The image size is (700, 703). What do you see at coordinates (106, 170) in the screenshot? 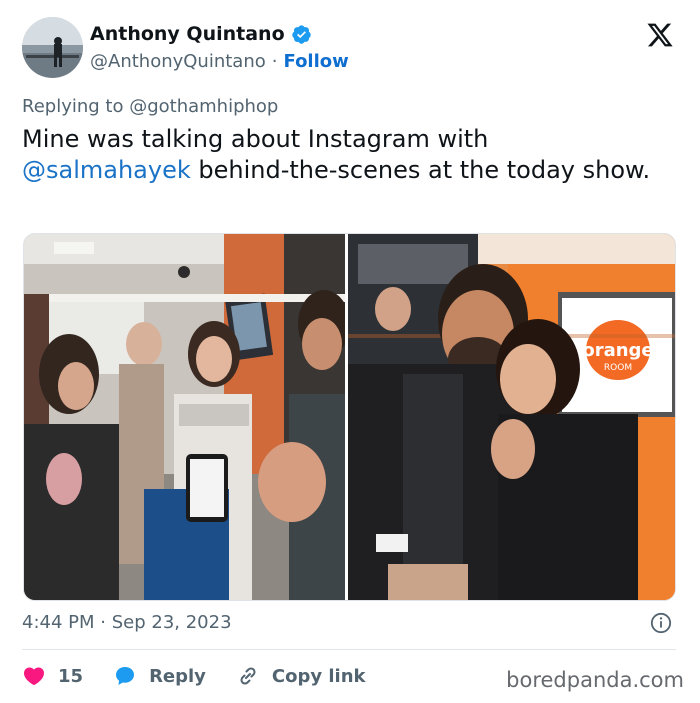
I see `mention-link: @salmahayek` at bounding box center [106, 170].